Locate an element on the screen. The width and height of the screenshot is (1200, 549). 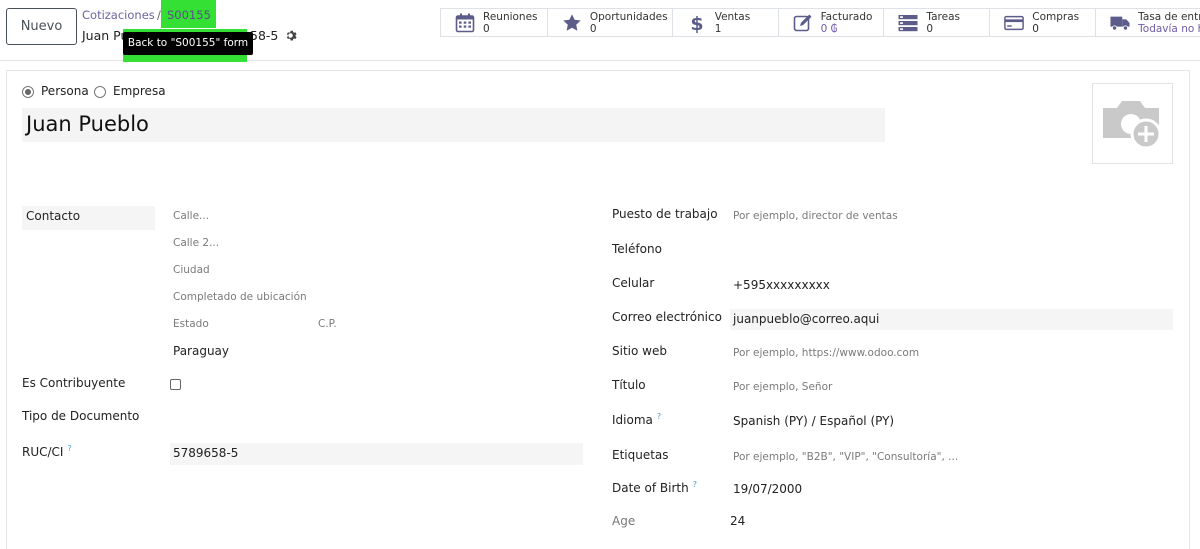
new-button: Nuevo is located at coordinates (41, 26).